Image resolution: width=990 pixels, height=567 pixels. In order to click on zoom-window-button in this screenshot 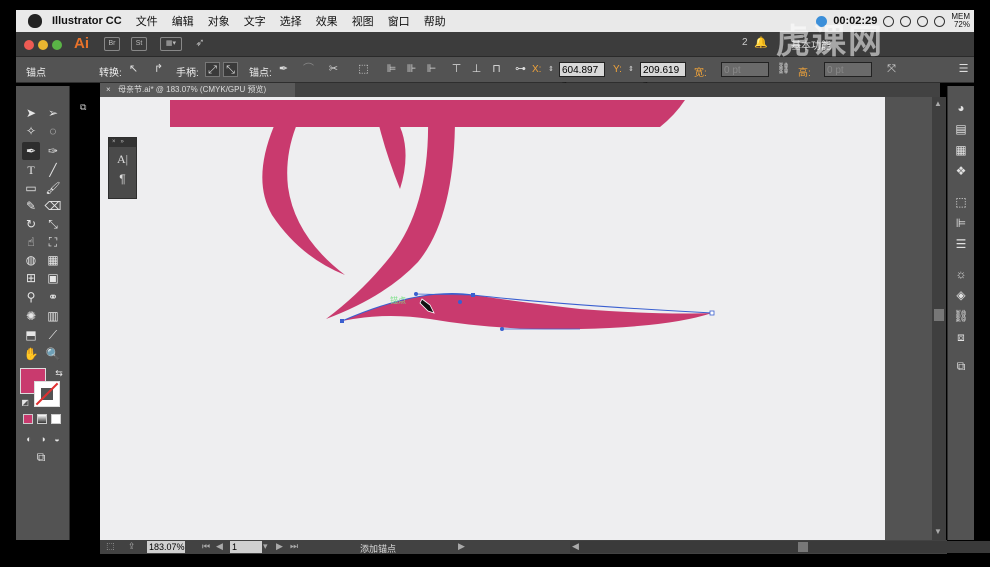, I will do `click(57, 45)`.